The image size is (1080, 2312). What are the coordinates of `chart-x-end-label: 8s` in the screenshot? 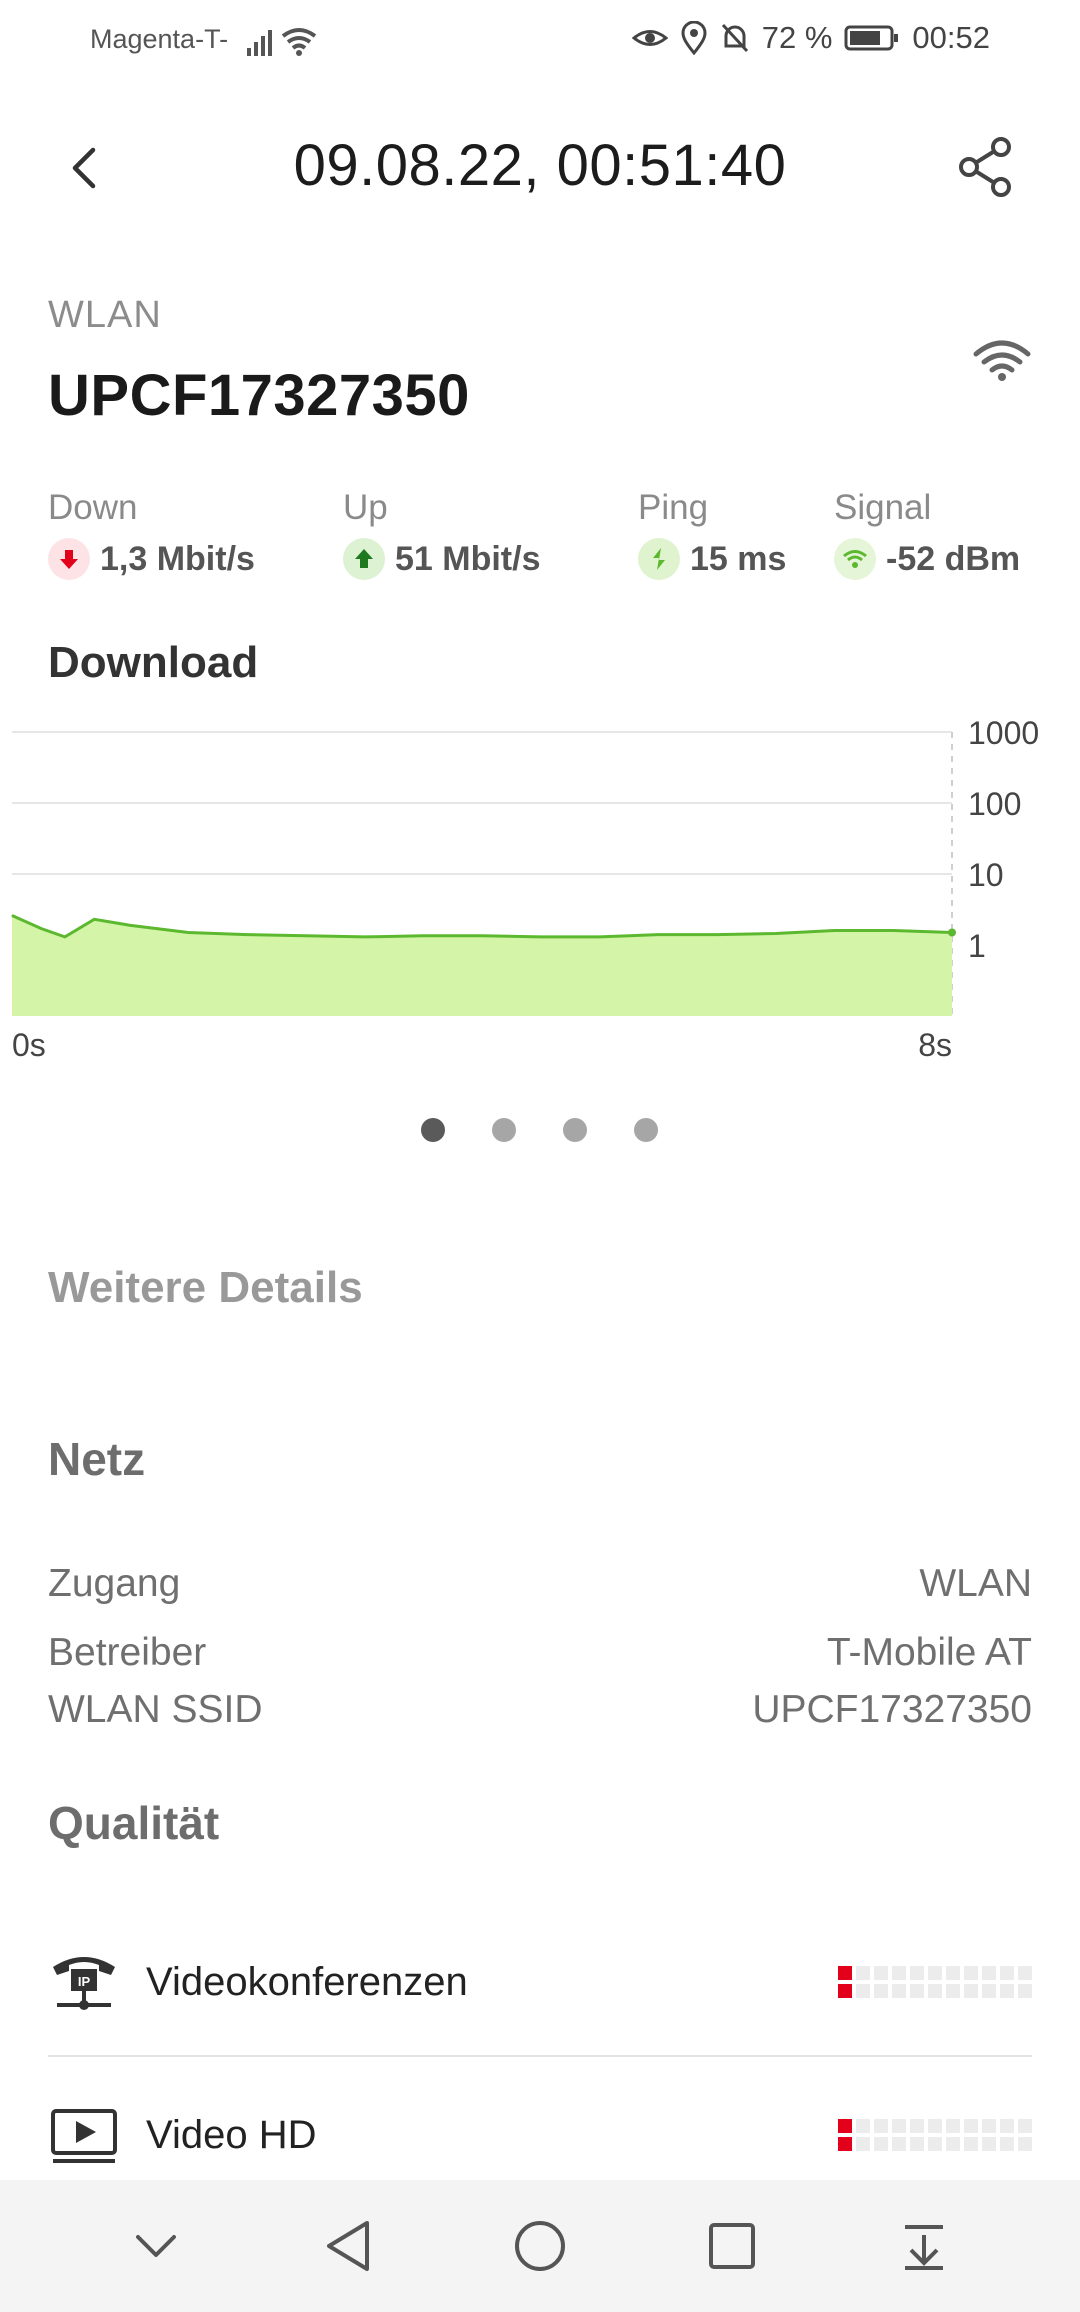 It's located at (935, 1043).